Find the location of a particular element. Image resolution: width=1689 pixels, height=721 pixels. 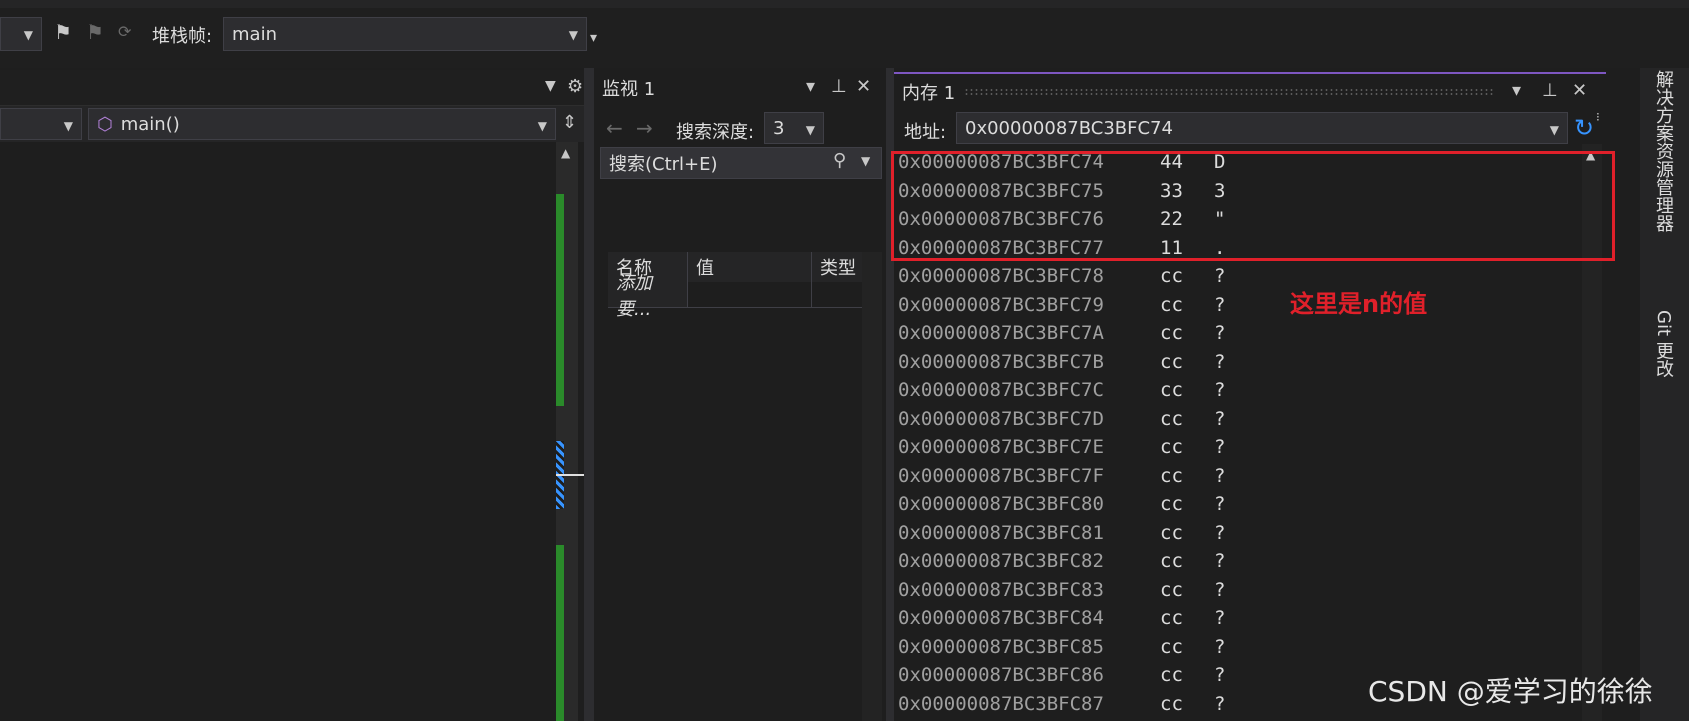

memory-row: 0x00000087BC3BFC81 cc? is located at coordinates (1076, 533).